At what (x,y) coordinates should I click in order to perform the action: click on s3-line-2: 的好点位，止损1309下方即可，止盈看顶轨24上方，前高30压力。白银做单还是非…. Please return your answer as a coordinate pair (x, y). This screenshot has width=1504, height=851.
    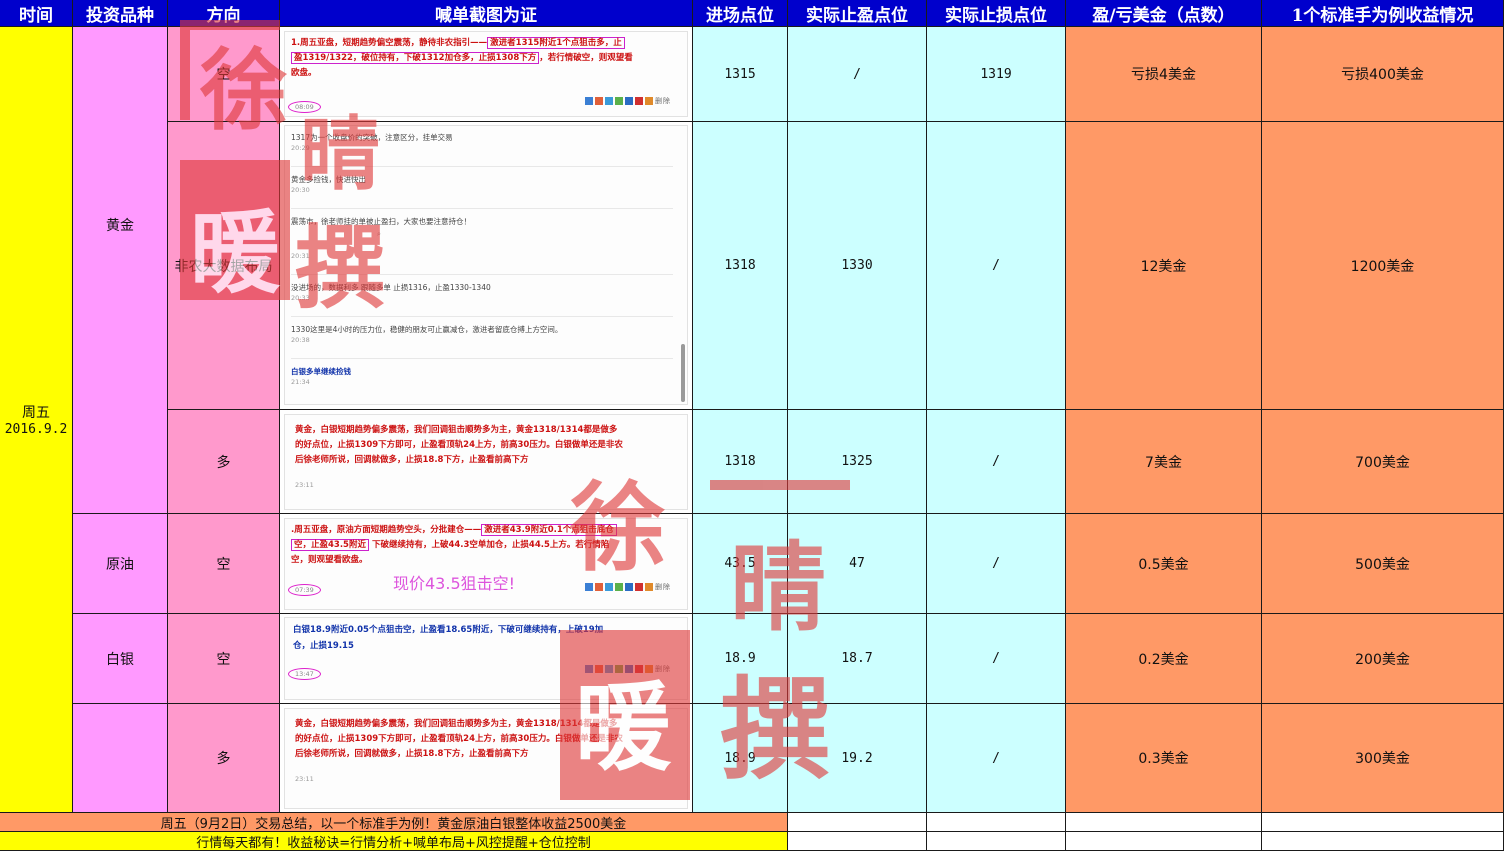
    Looking at the image, I should click on (459, 445).